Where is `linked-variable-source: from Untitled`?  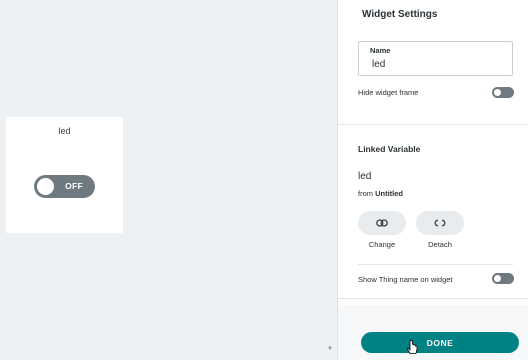
linked-variable-source: from Untitled is located at coordinates (380, 193).